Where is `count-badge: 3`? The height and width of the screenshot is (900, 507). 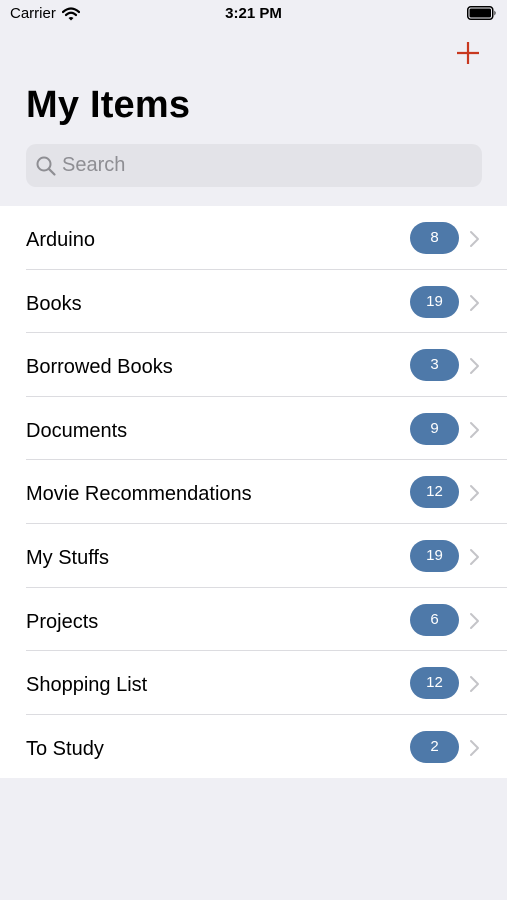
count-badge: 3 is located at coordinates (434, 365).